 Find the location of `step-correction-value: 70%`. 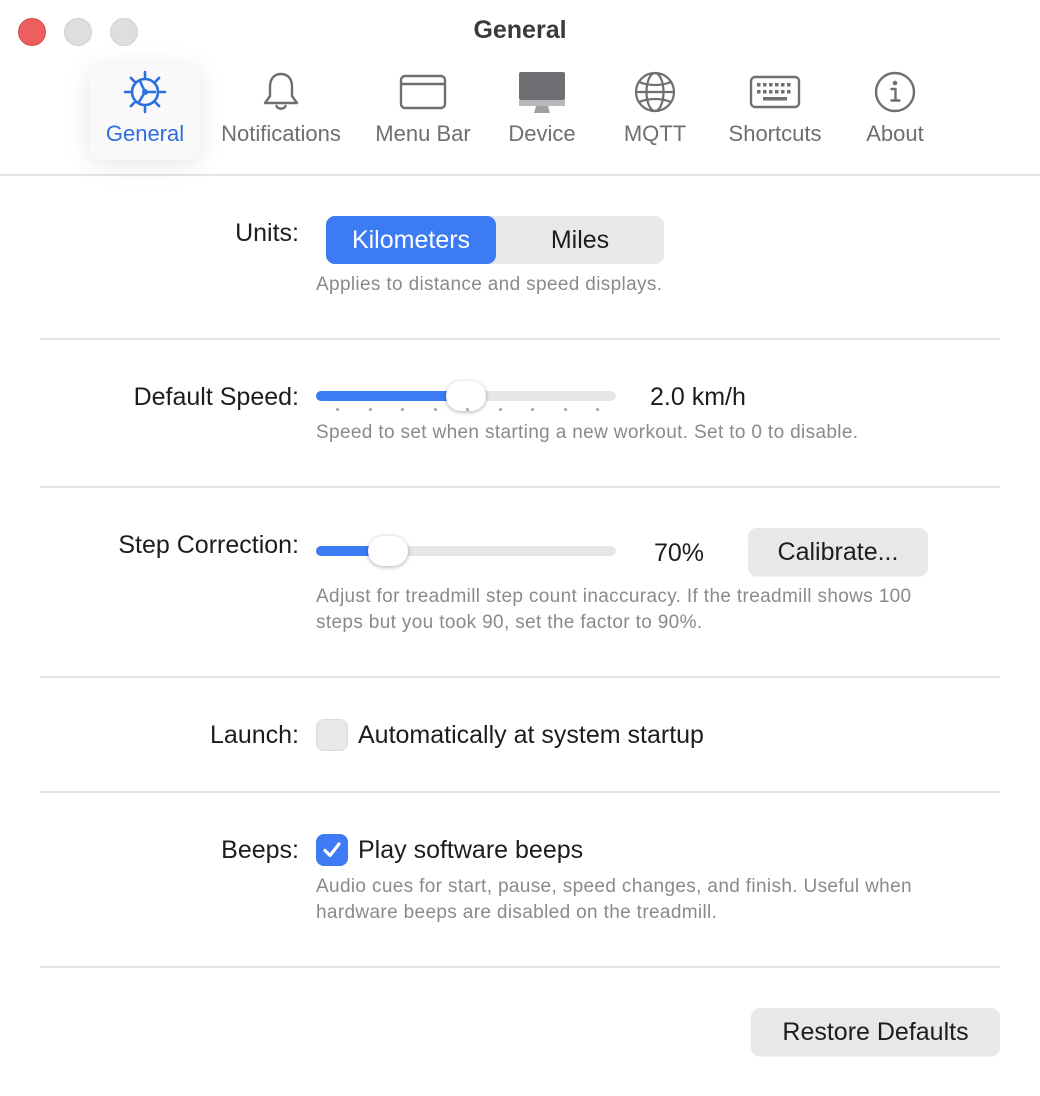

step-correction-value: 70% is located at coordinates (679, 553).